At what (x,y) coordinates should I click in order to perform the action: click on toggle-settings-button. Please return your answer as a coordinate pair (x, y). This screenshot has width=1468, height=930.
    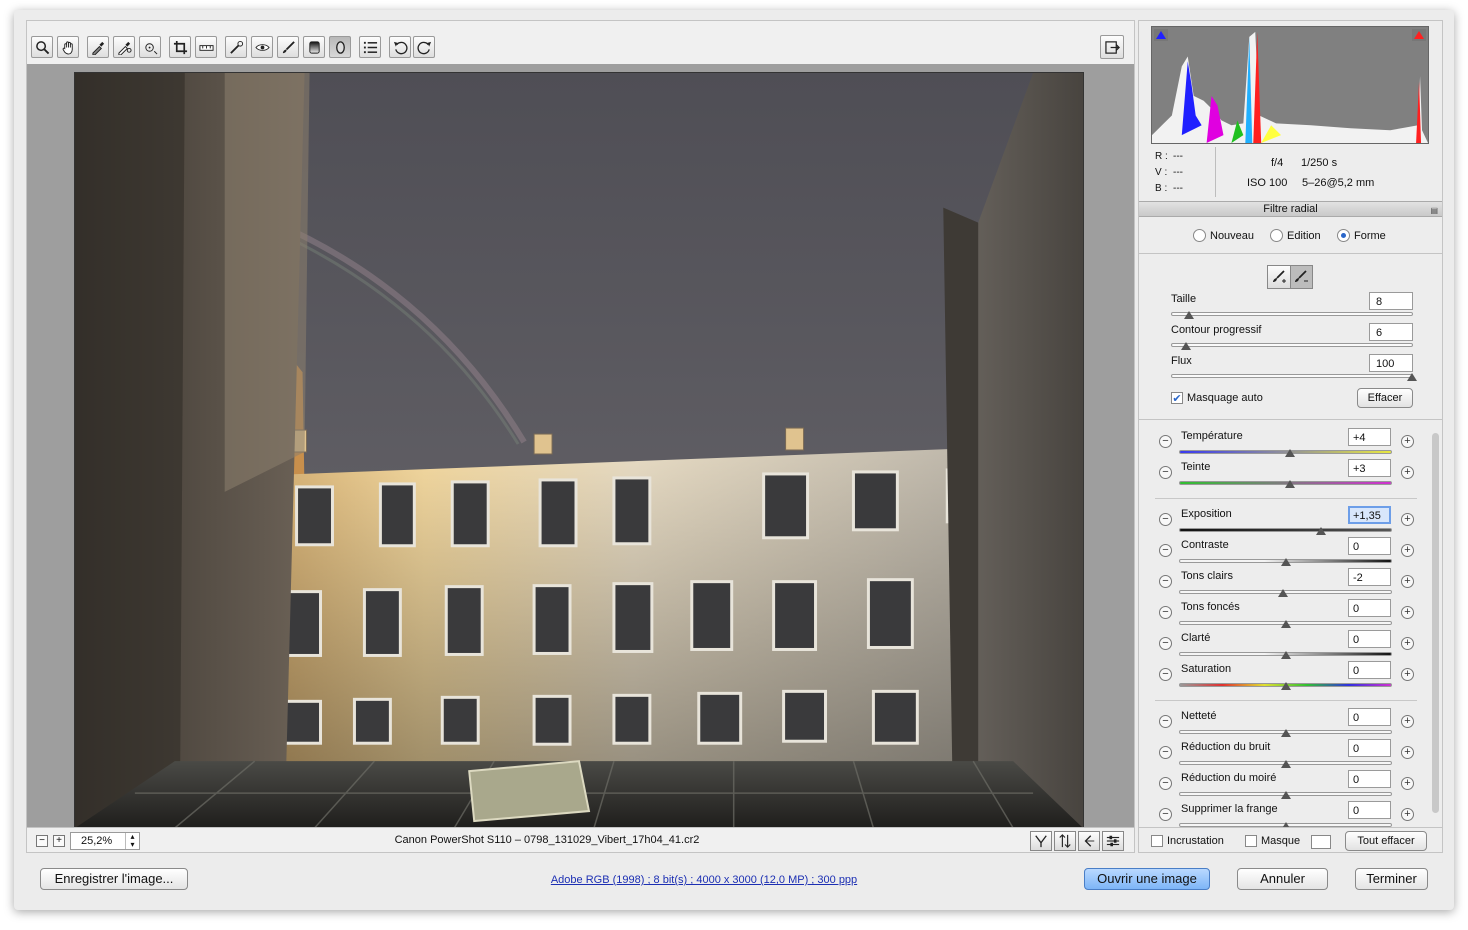
    Looking at the image, I should click on (1113, 841).